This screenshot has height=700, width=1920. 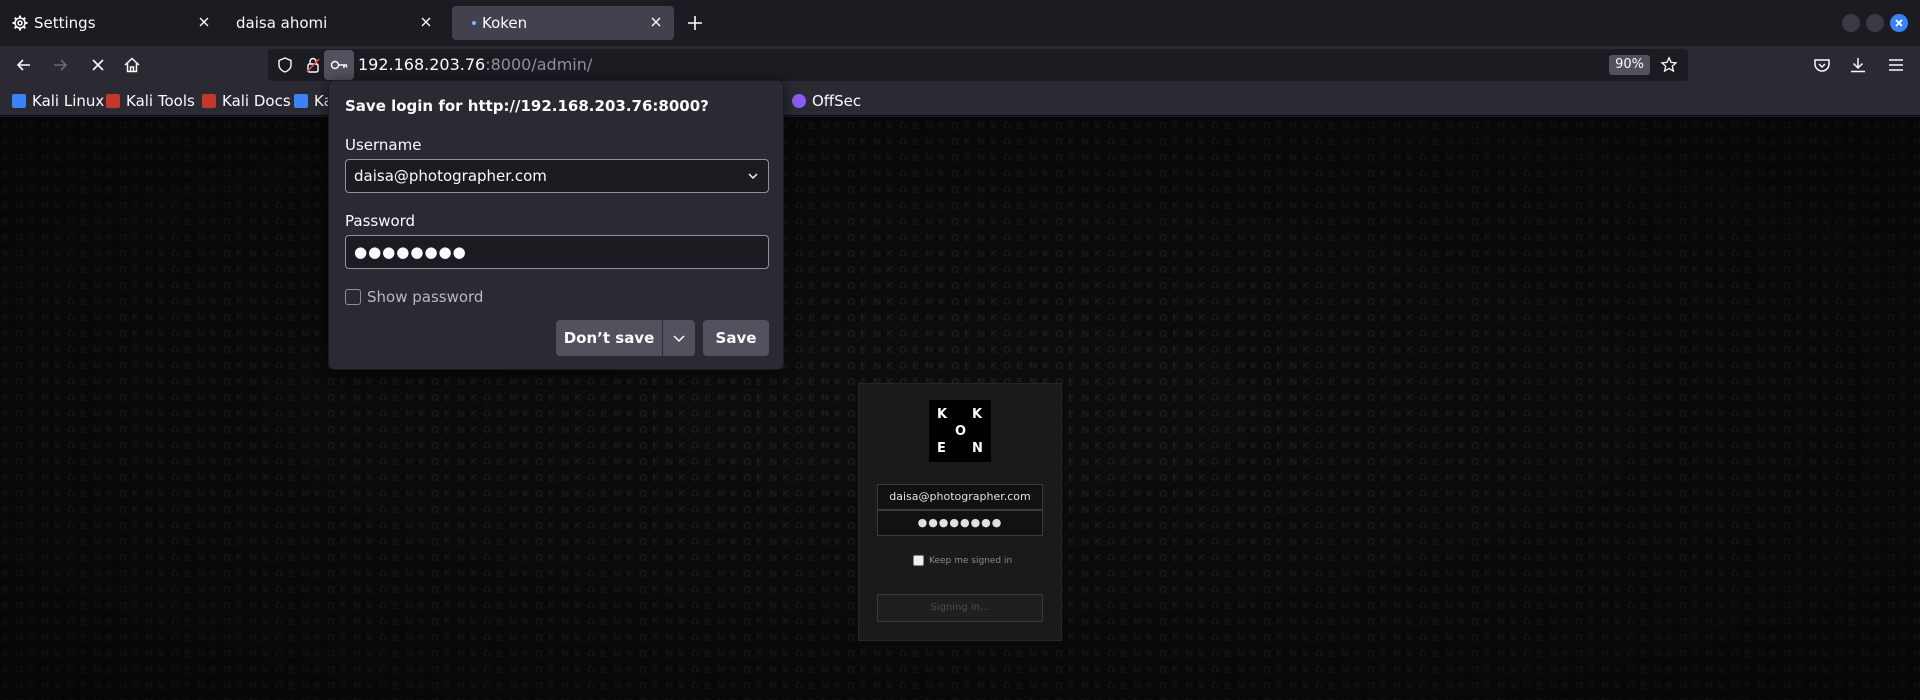 What do you see at coordinates (313, 65) in the screenshot?
I see `insecure-lock-icon` at bounding box center [313, 65].